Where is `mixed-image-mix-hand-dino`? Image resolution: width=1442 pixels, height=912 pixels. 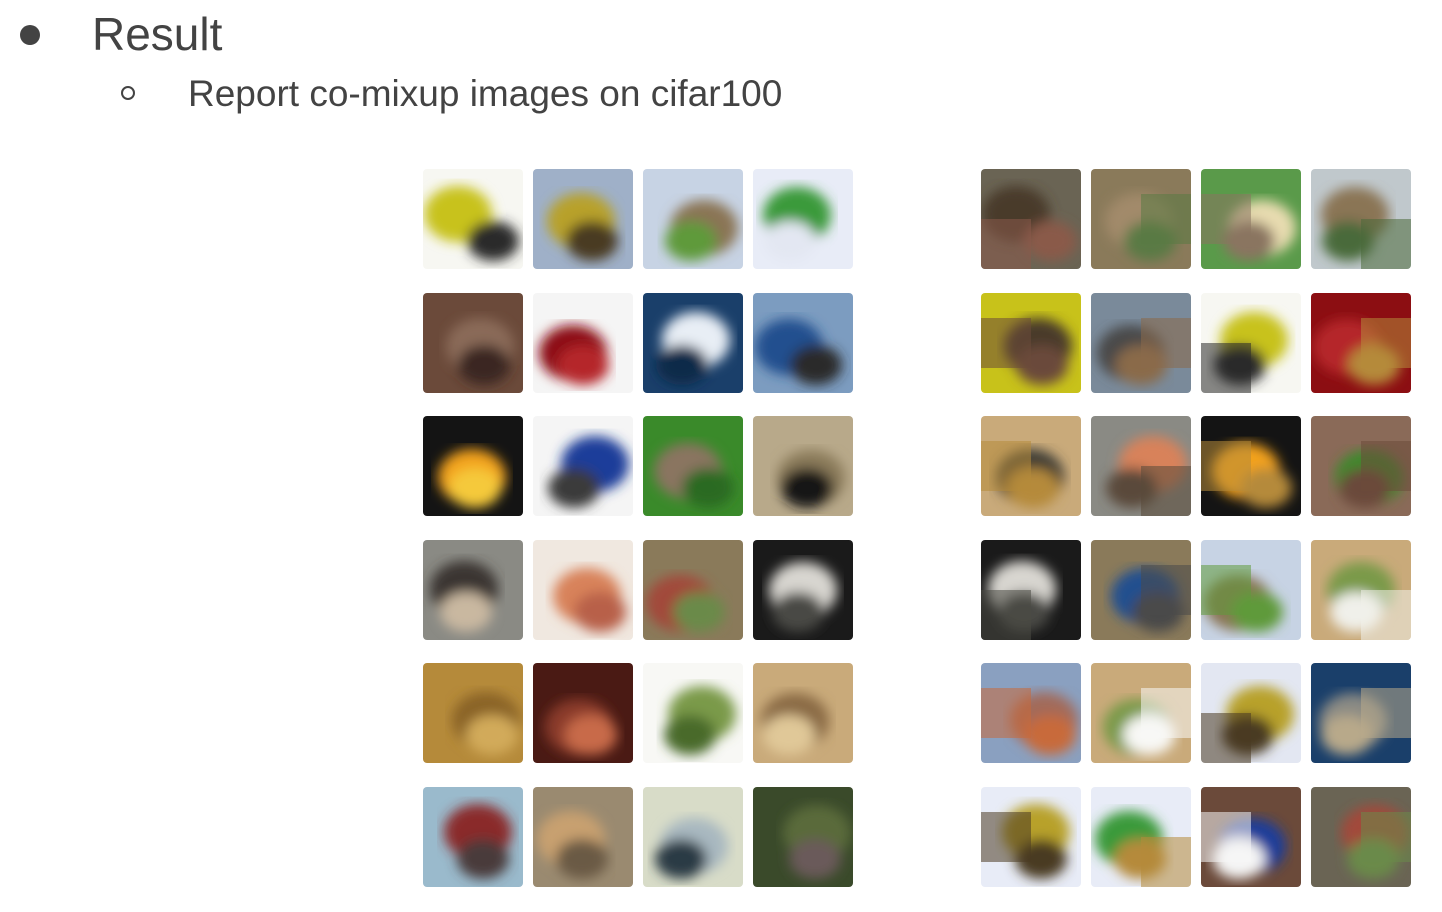
mixed-image-mix-hand-dino is located at coordinates (1361, 589).